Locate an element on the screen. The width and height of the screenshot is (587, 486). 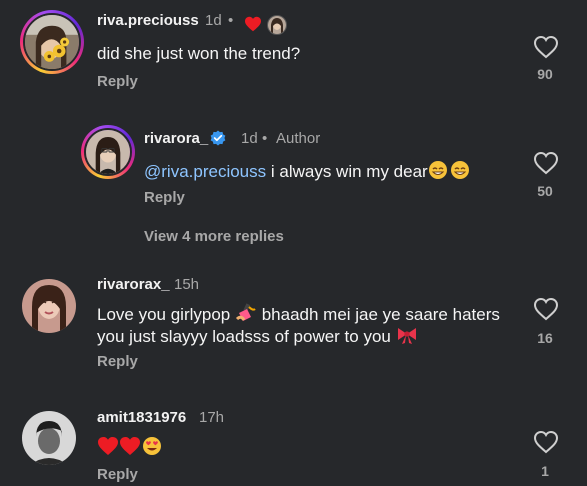
comment-text-part: Love you girlypop is located at coordinates (166, 314).